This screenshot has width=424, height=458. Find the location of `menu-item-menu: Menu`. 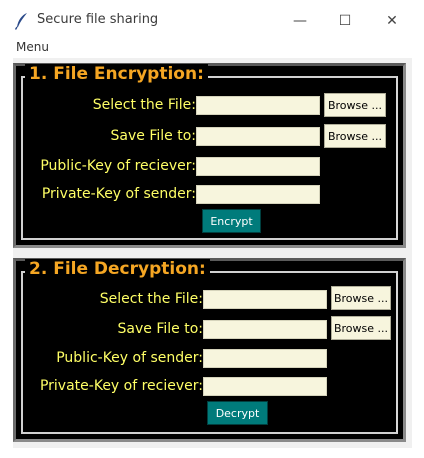

menu-item-menu: Menu is located at coordinates (32, 47).